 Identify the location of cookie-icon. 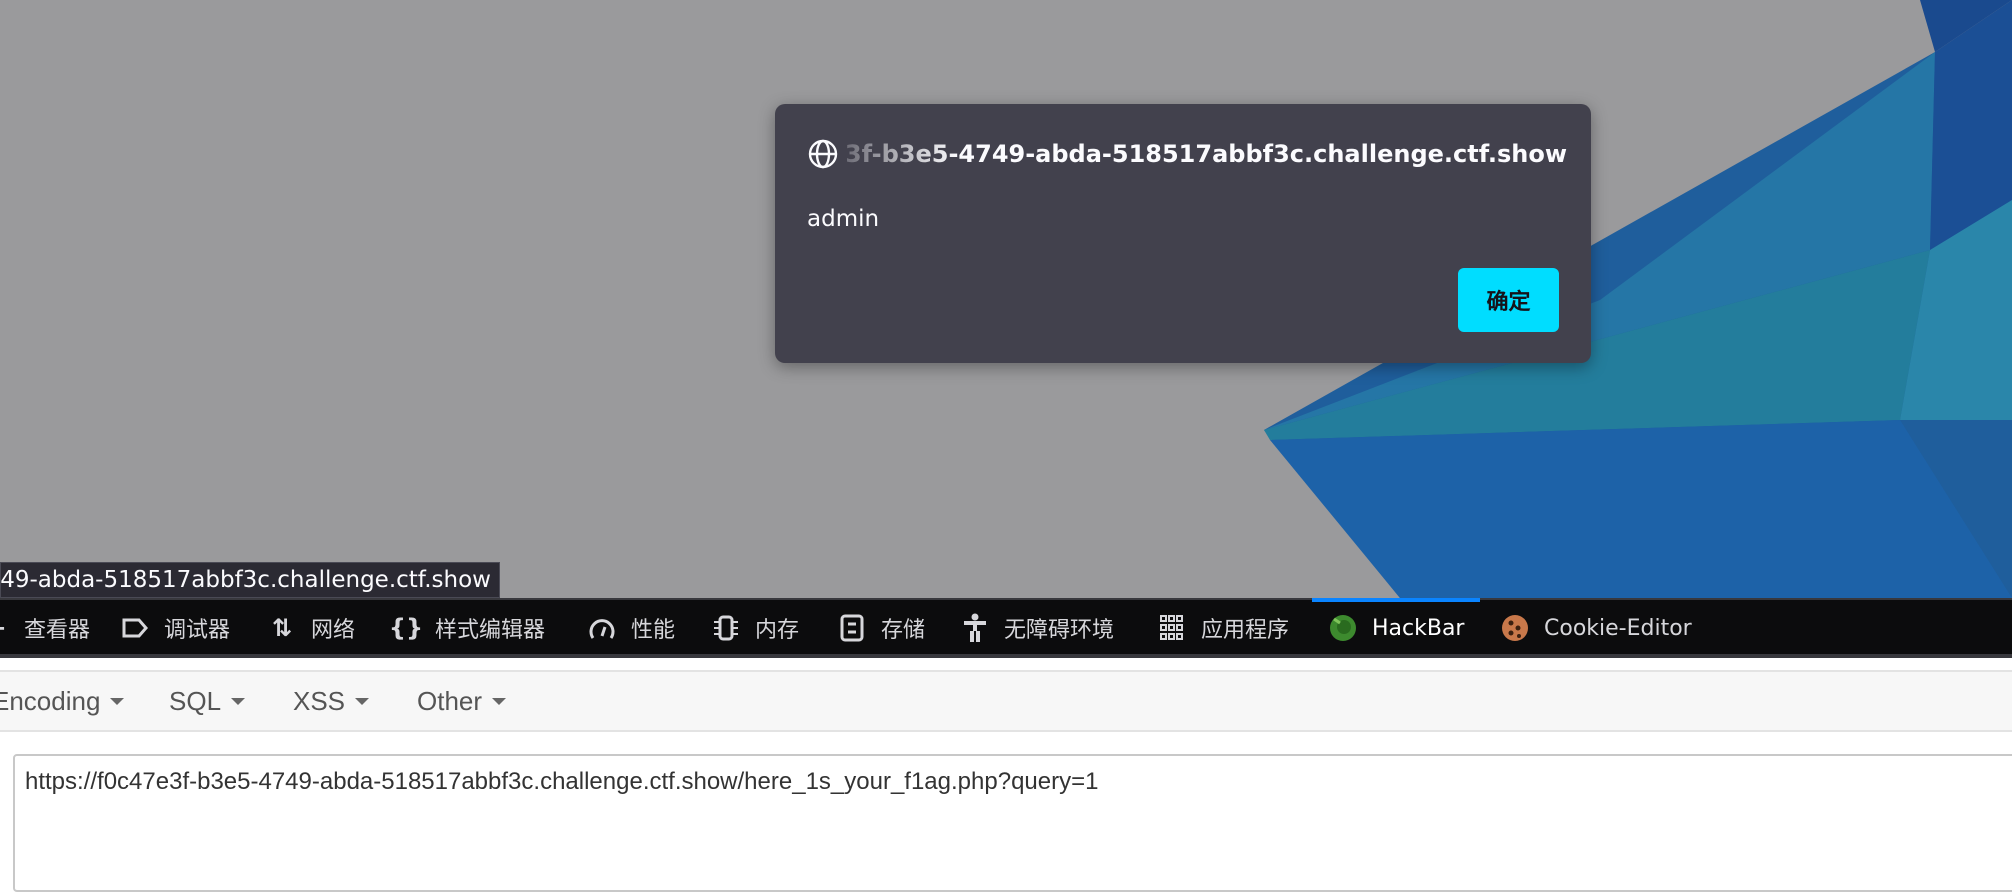
(1515, 628).